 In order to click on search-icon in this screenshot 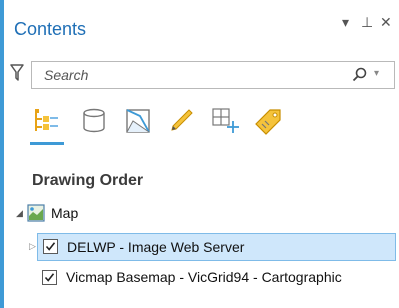, I will do `click(360, 77)`.